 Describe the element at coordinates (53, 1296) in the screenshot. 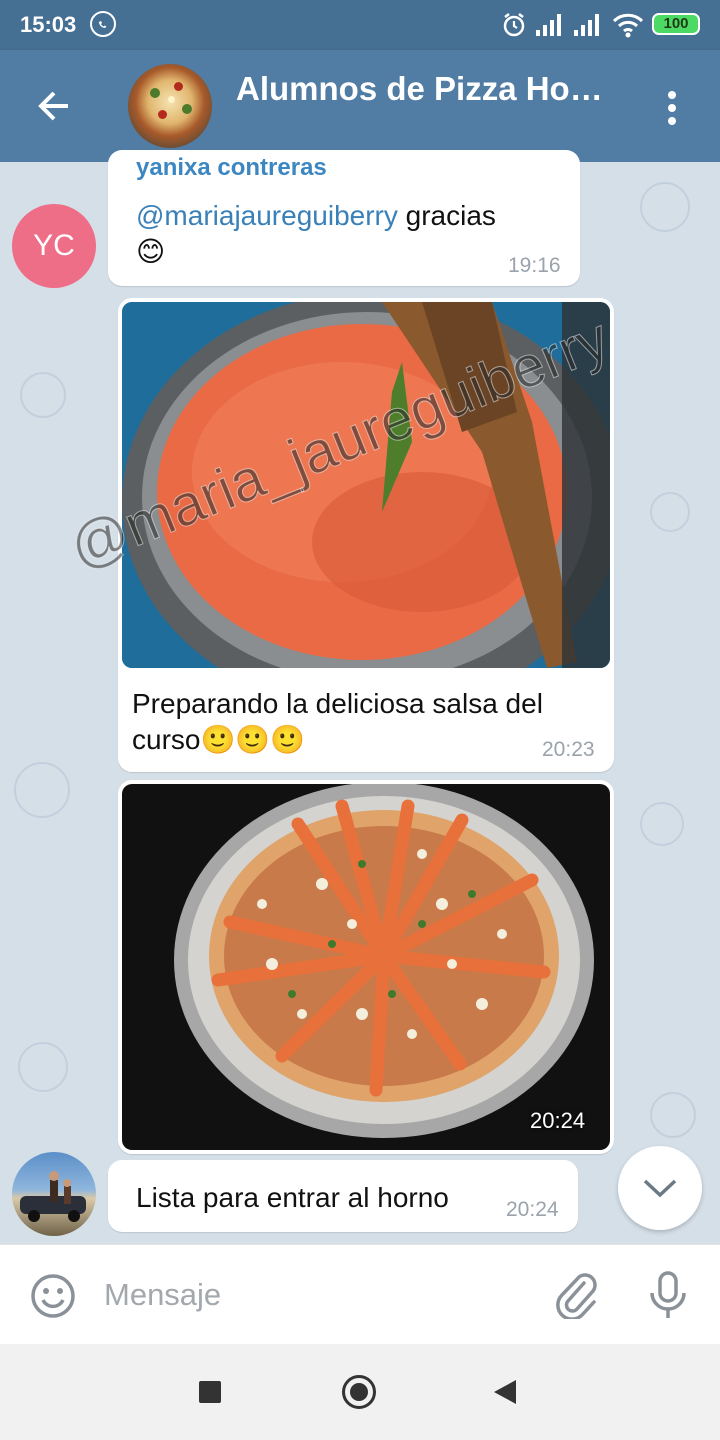

I see `emoji-icon` at that location.